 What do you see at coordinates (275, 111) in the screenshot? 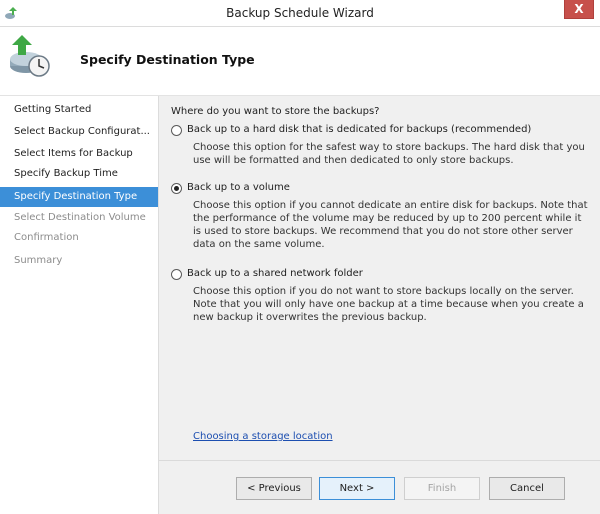
I see `destination-question: Where do you want to store the backups?` at bounding box center [275, 111].